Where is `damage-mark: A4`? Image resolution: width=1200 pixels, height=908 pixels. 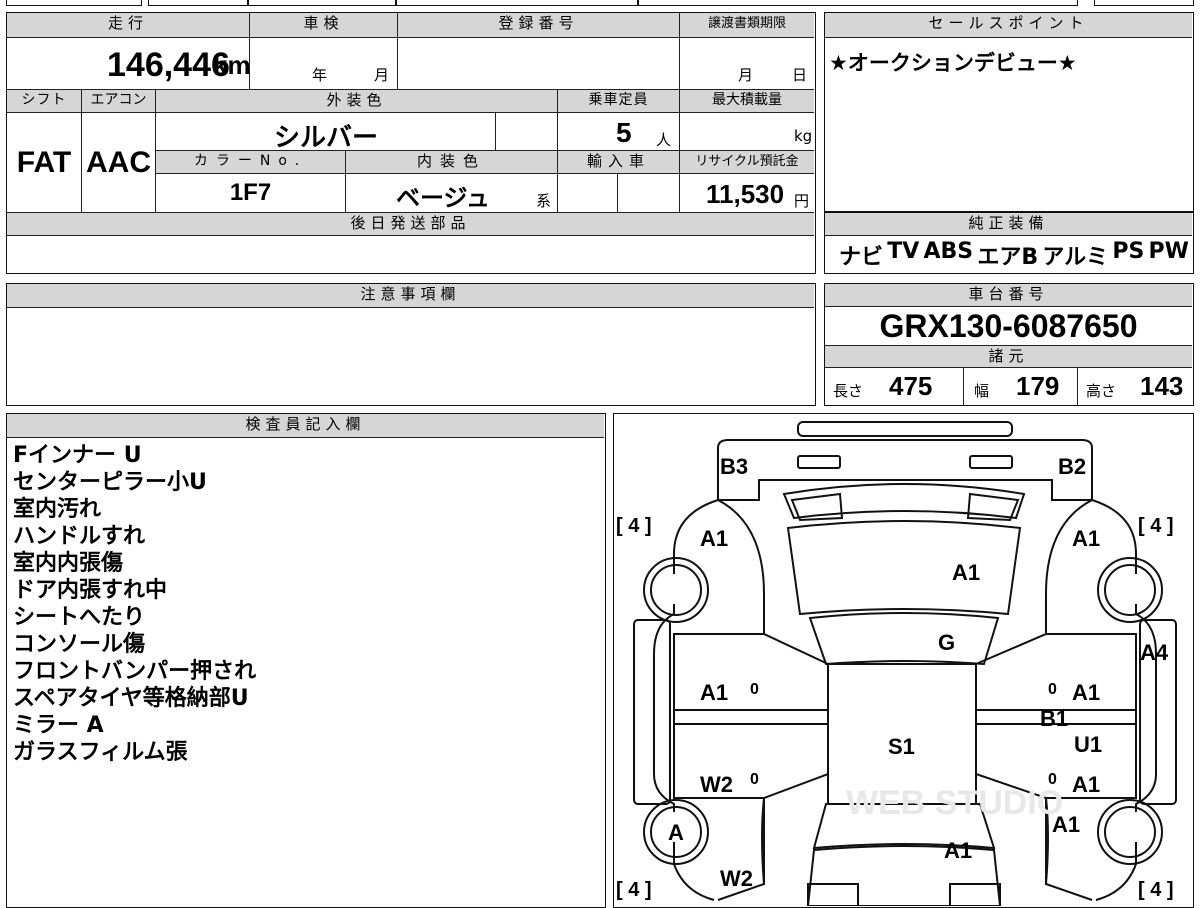 damage-mark: A4 is located at coordinates (1154, 652).